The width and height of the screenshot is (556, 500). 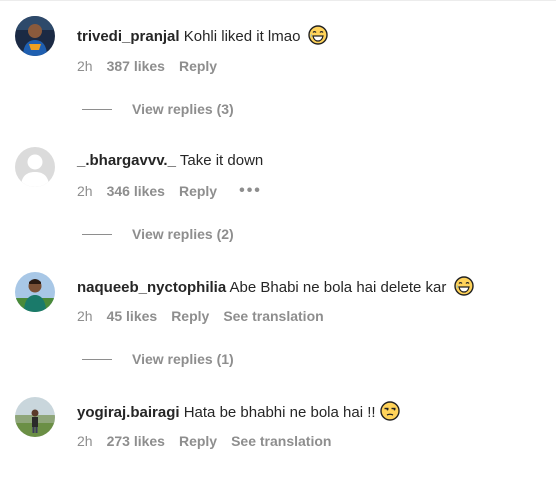 I want to click on comment-text: Abe Bhabi ne bola hai delete kar, so click(x=338, y=287).